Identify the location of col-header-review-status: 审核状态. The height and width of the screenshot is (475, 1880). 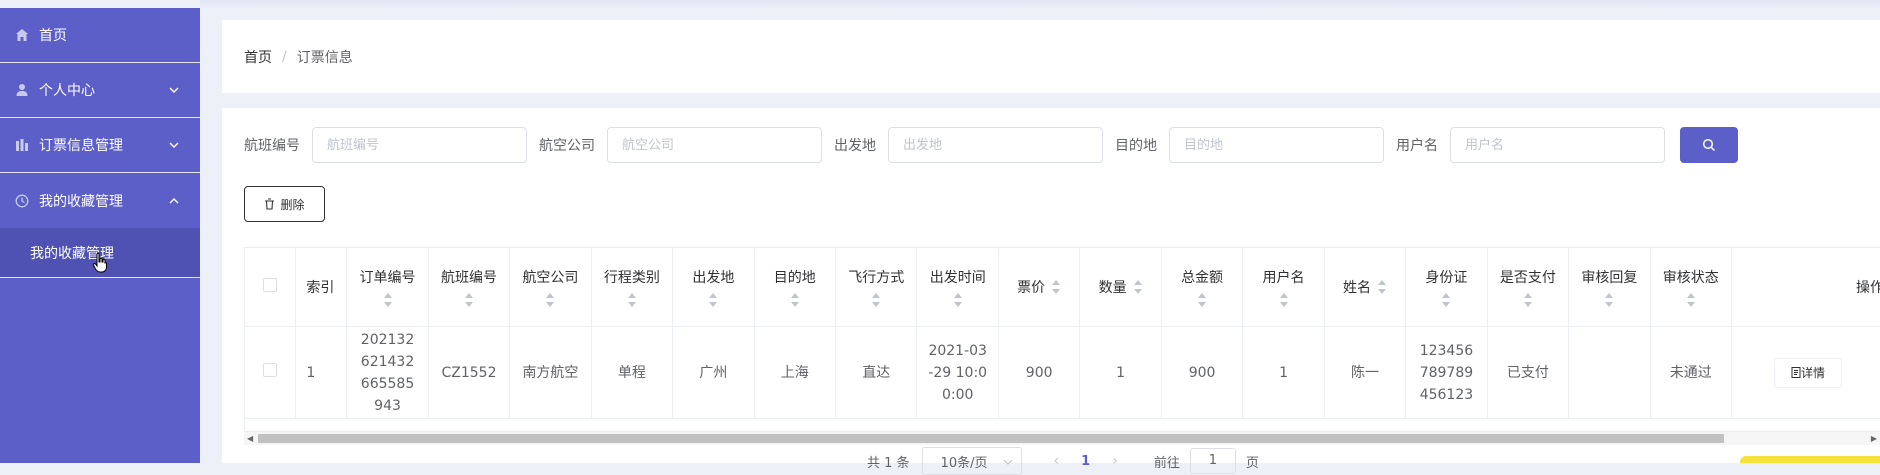
(1691, 287).